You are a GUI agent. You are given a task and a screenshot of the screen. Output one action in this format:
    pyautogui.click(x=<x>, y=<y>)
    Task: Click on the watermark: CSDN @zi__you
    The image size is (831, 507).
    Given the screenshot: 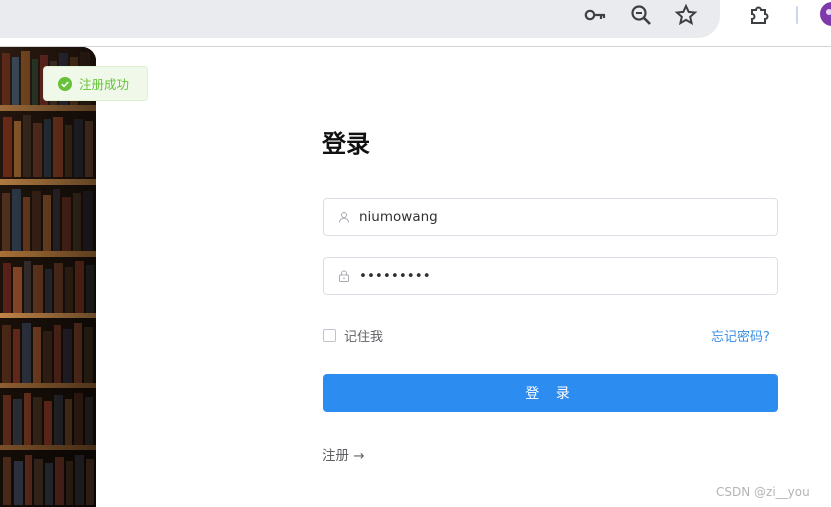 What is the action you would take?
    pyautogui.click(x=763, y=492)
    